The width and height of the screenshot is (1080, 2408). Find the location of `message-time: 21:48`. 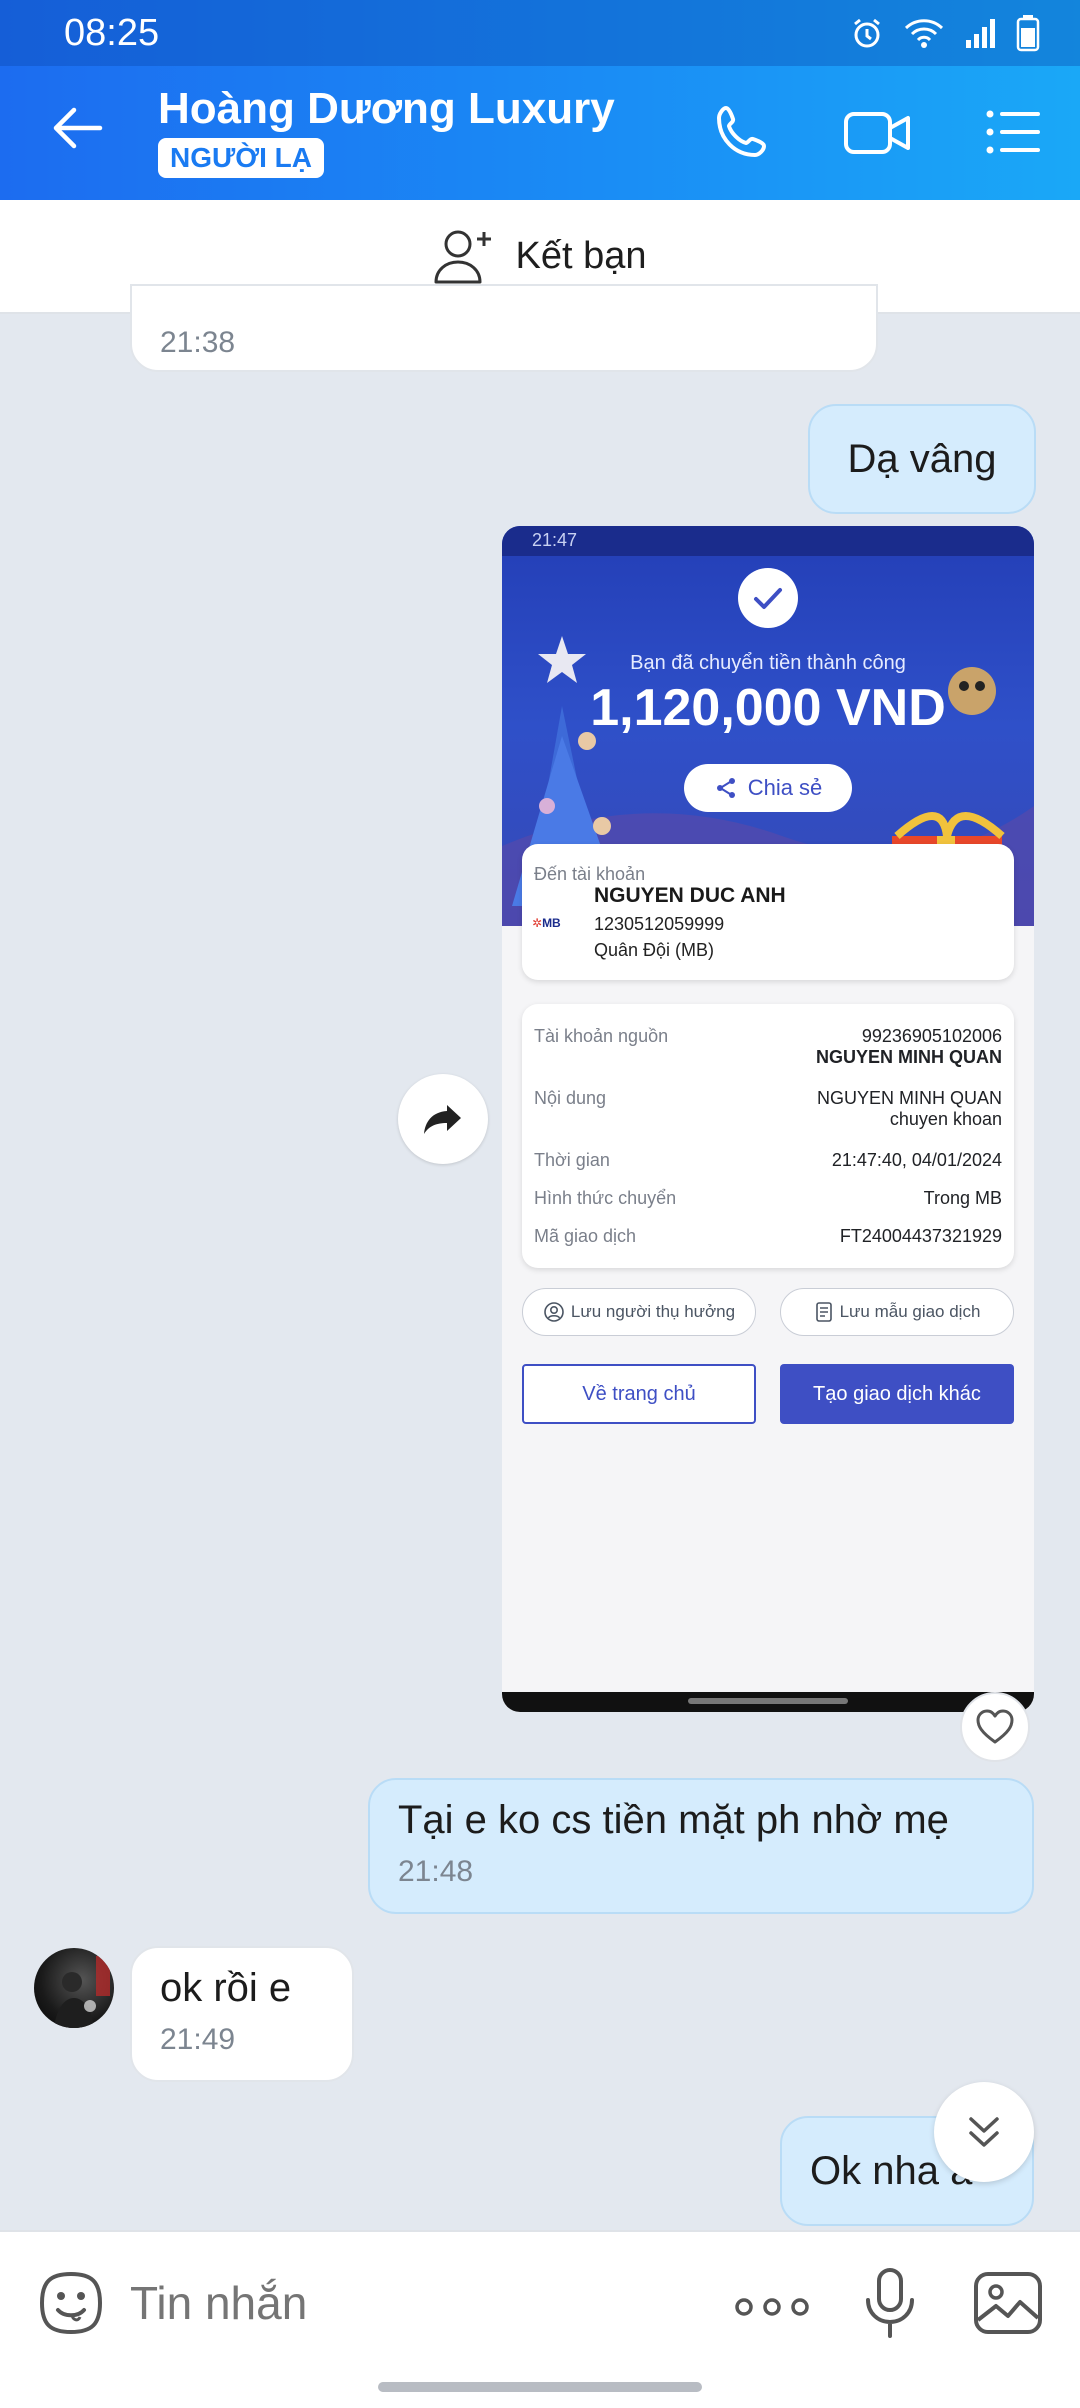

message-time: 21:48 is located at coordinates (436, 1871).